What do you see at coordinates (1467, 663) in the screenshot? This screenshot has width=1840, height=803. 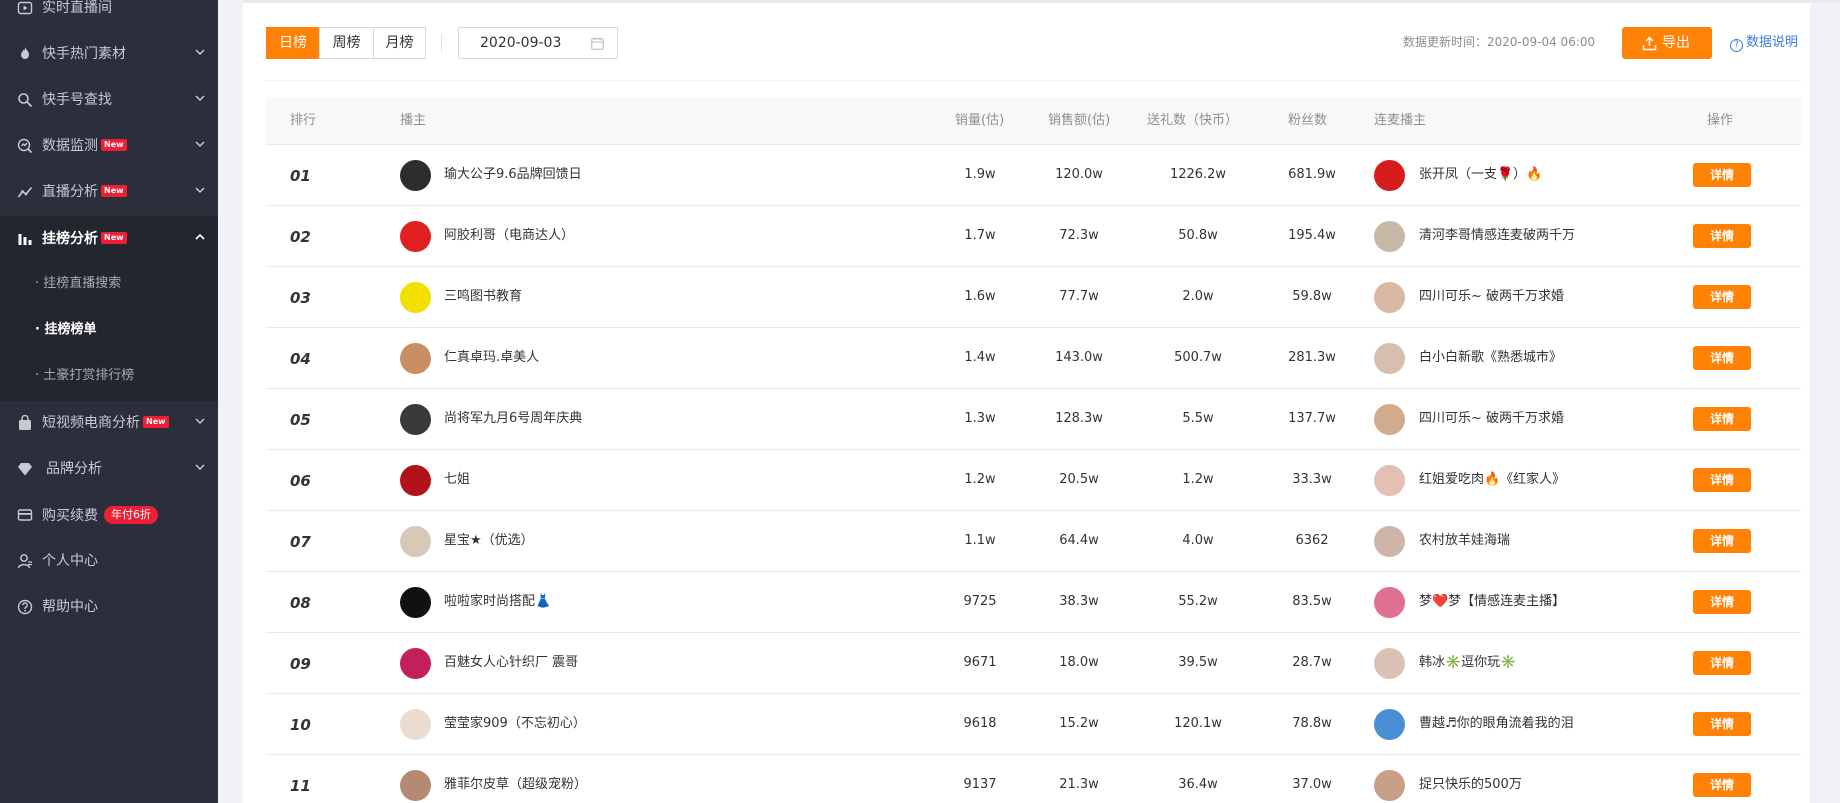 I see `partner-name: 韩冰✳️逗你玩✳️` at bounding box center [1467, 663].